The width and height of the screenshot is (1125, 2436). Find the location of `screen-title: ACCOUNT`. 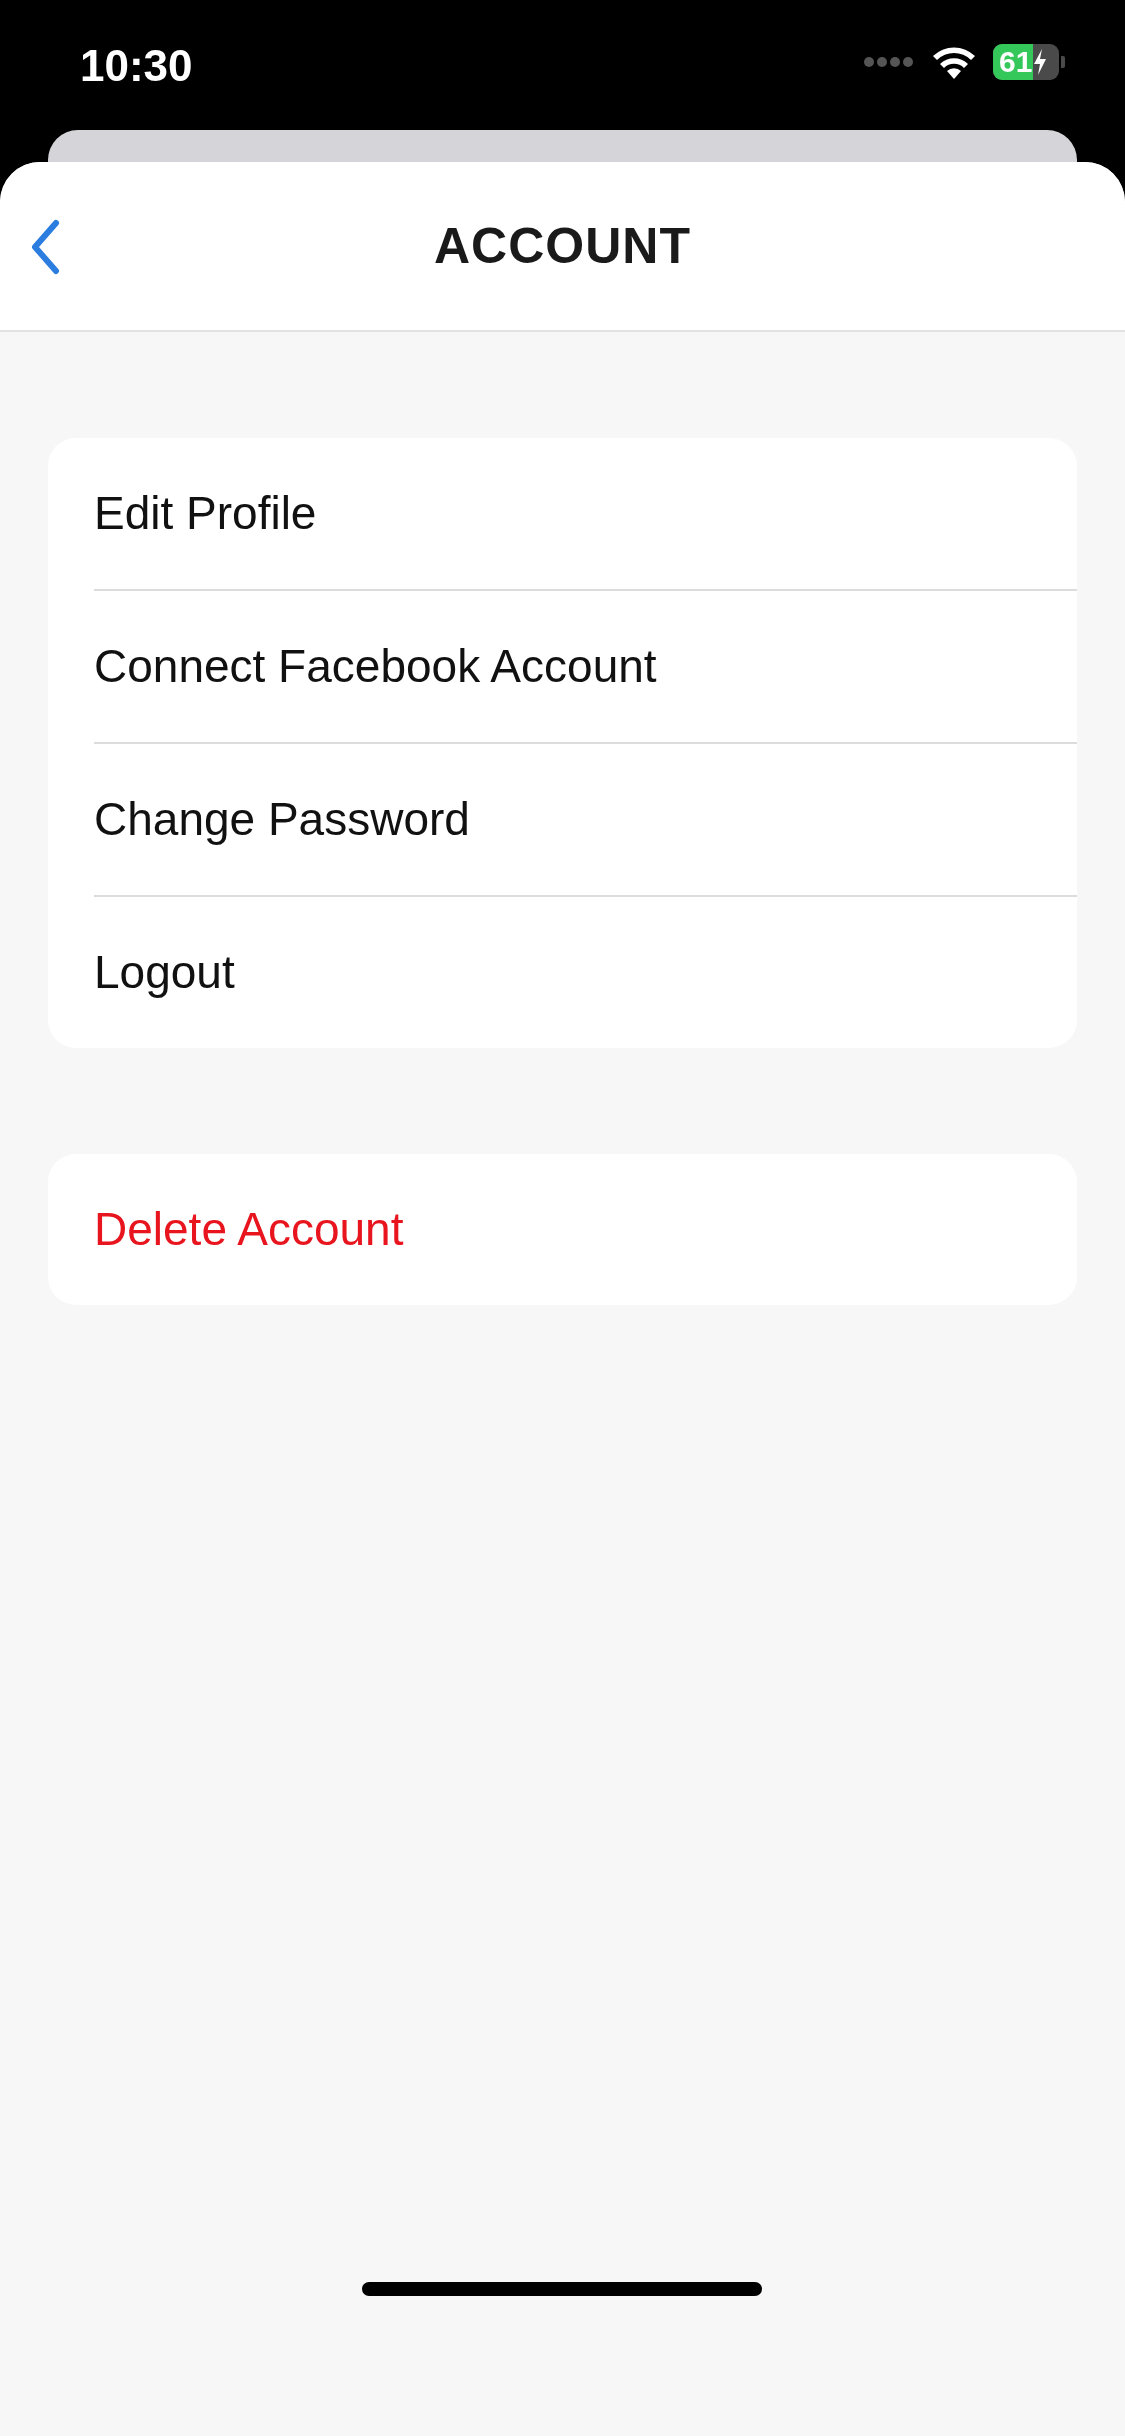

screen-title: ACCOUNT is located at coordinates (562, 246).